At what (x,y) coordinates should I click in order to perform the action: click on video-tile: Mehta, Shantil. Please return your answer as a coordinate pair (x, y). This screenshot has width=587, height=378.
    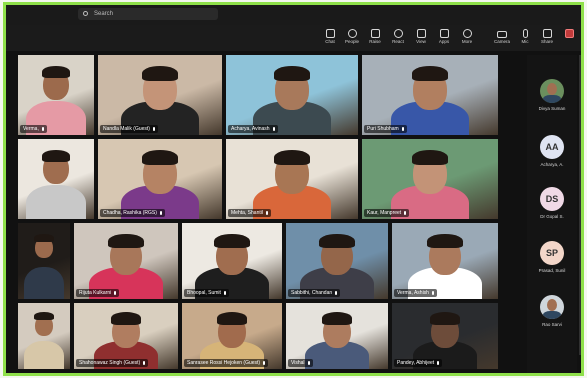
    Looking at the image, I should click on (292, 179).